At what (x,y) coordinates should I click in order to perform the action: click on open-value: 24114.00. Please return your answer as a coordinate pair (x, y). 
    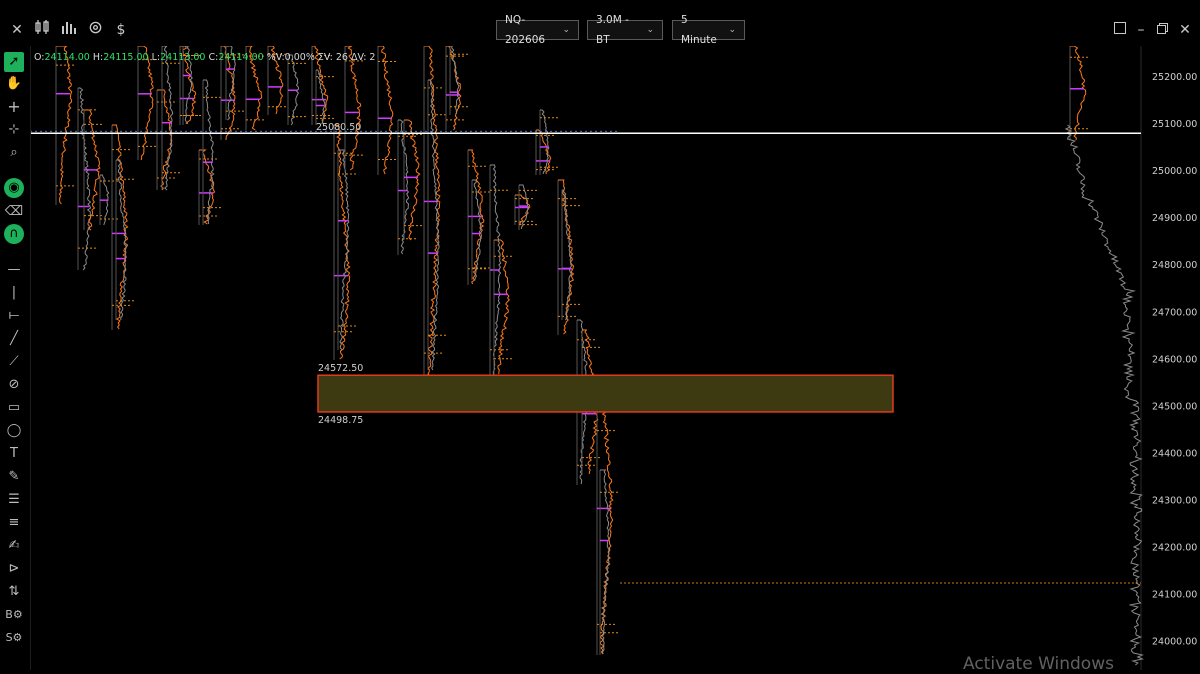
    Looking at the image, I should click on (67, 57).